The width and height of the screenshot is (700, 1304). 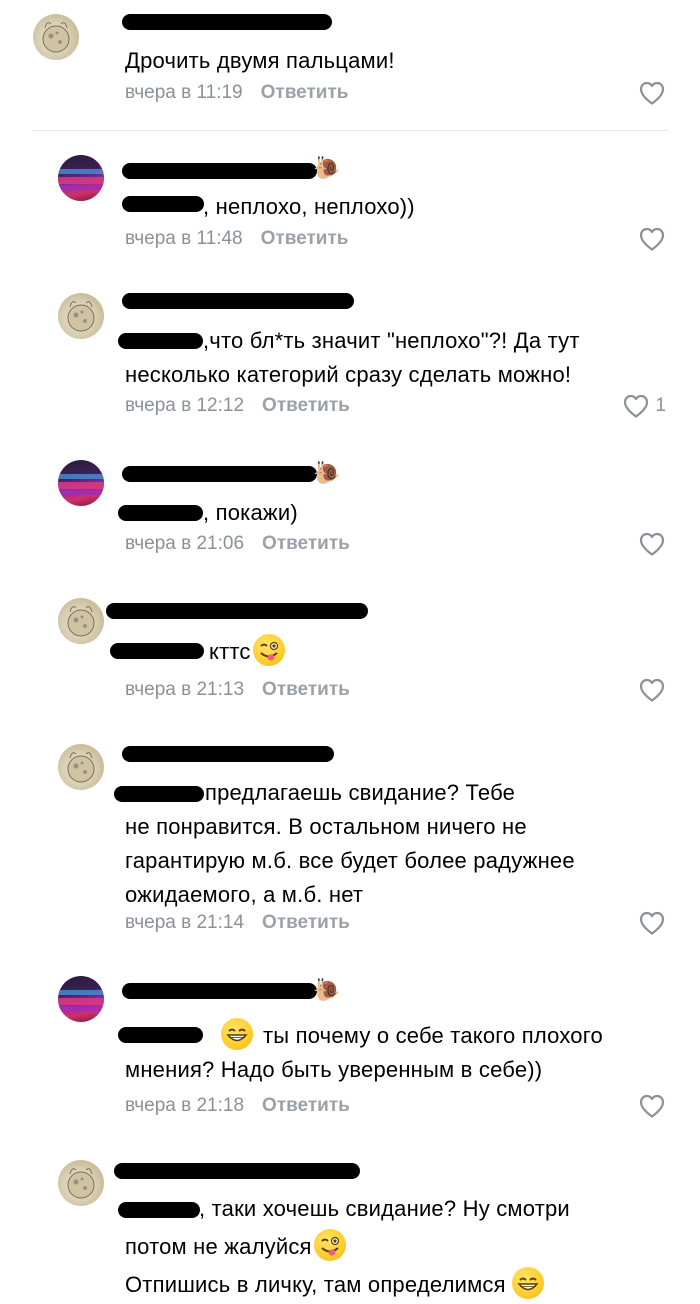 I want to click on comment-text: , неплохо, неплохо)), so click(x=385, y=207).